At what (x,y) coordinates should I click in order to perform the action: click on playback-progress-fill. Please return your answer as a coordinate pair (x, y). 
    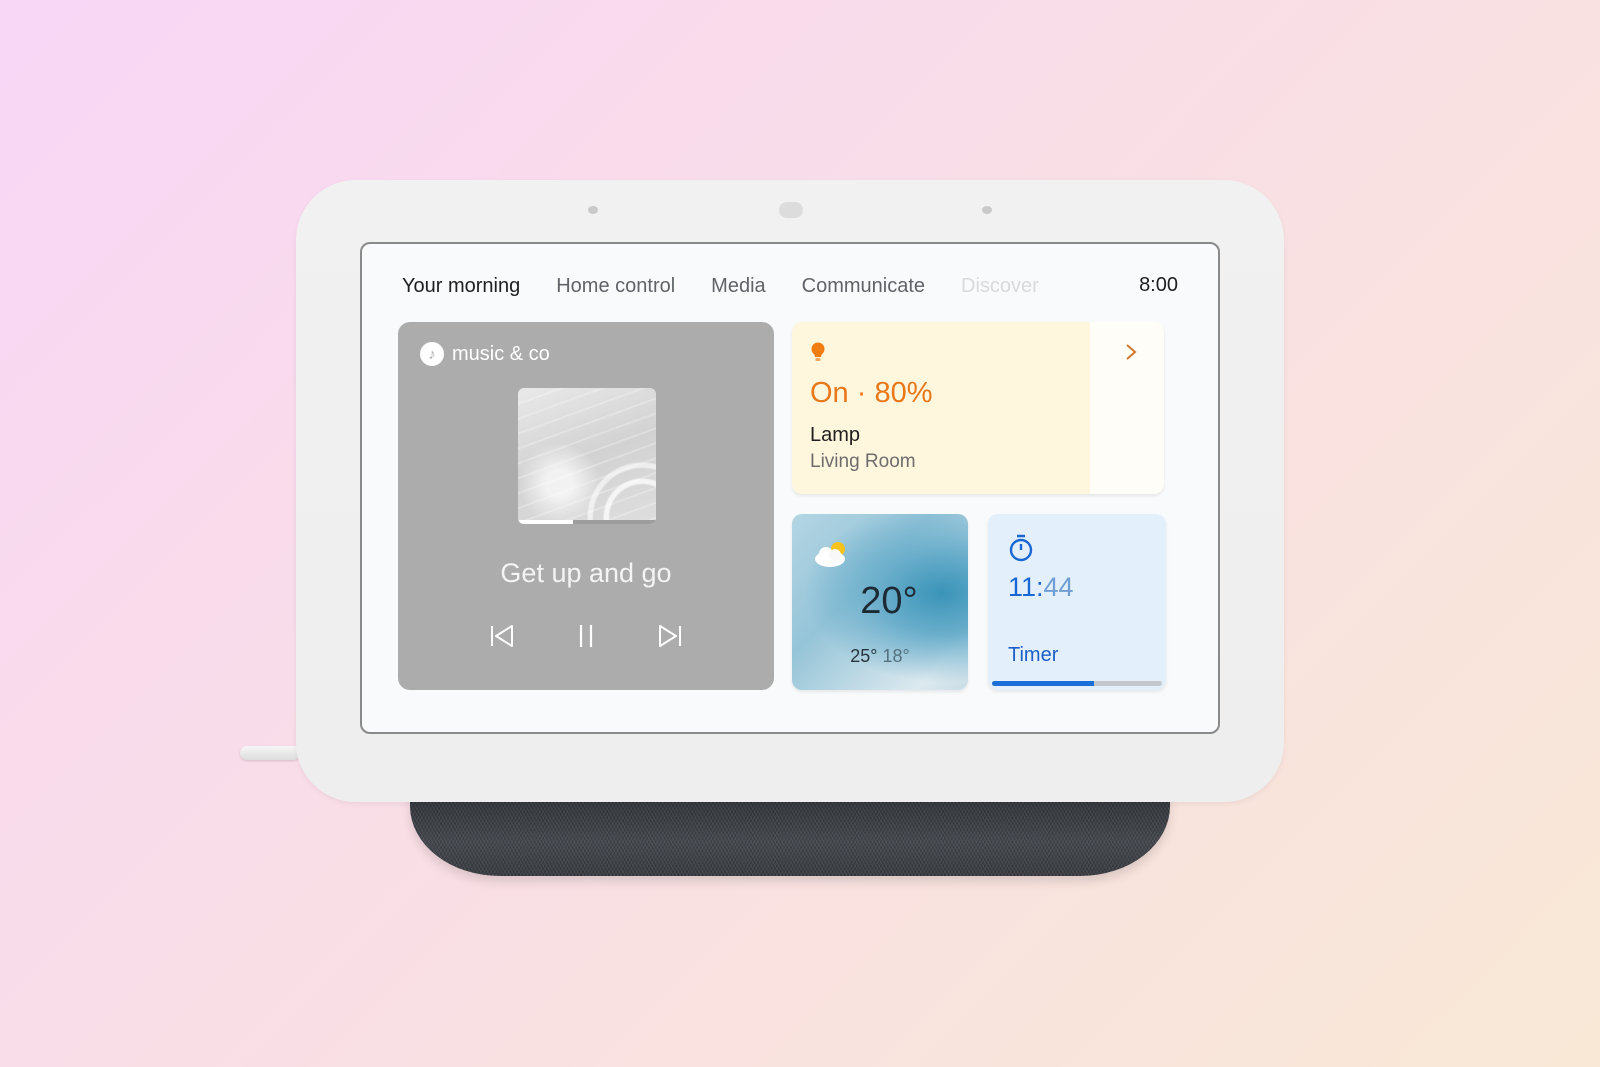
    Looking at the image, I should click on (546, 522).